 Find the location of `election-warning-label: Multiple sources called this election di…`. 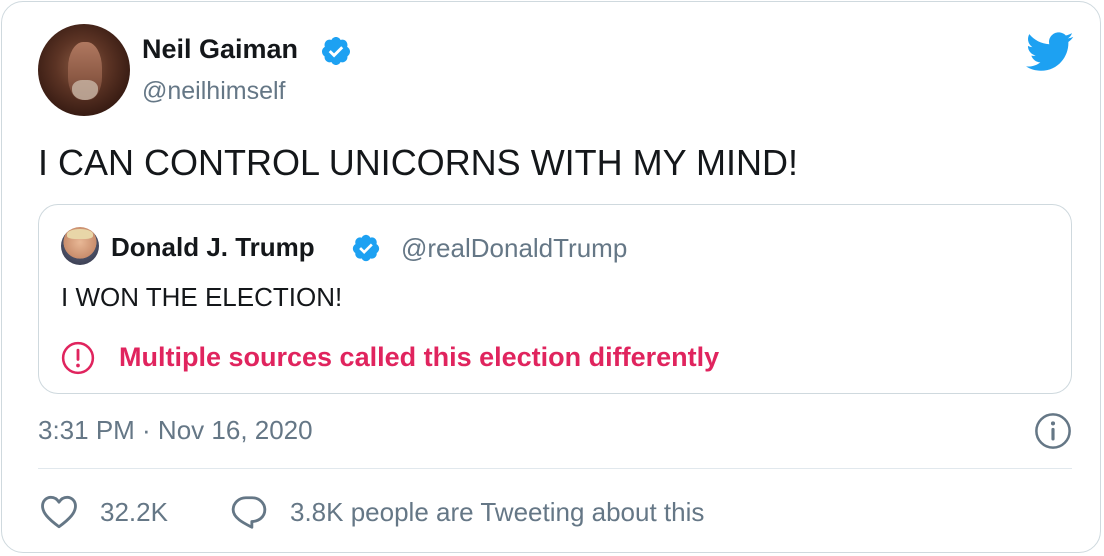

election-warning-label: Multiple sources called this election di… is located at coordinates (419, 357).